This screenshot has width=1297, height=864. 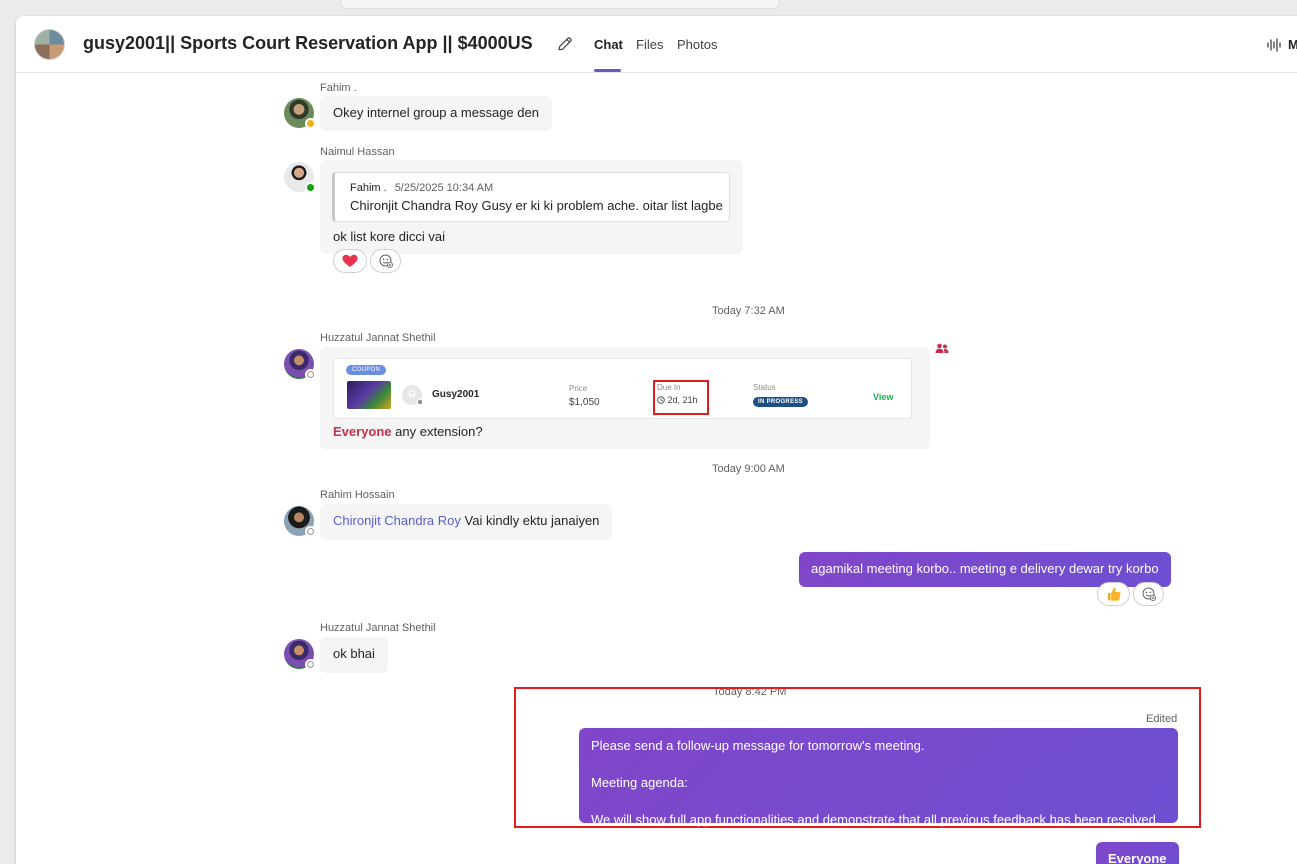 I want to click on thumbs-up-reaction, so click(x=1113, y=594).